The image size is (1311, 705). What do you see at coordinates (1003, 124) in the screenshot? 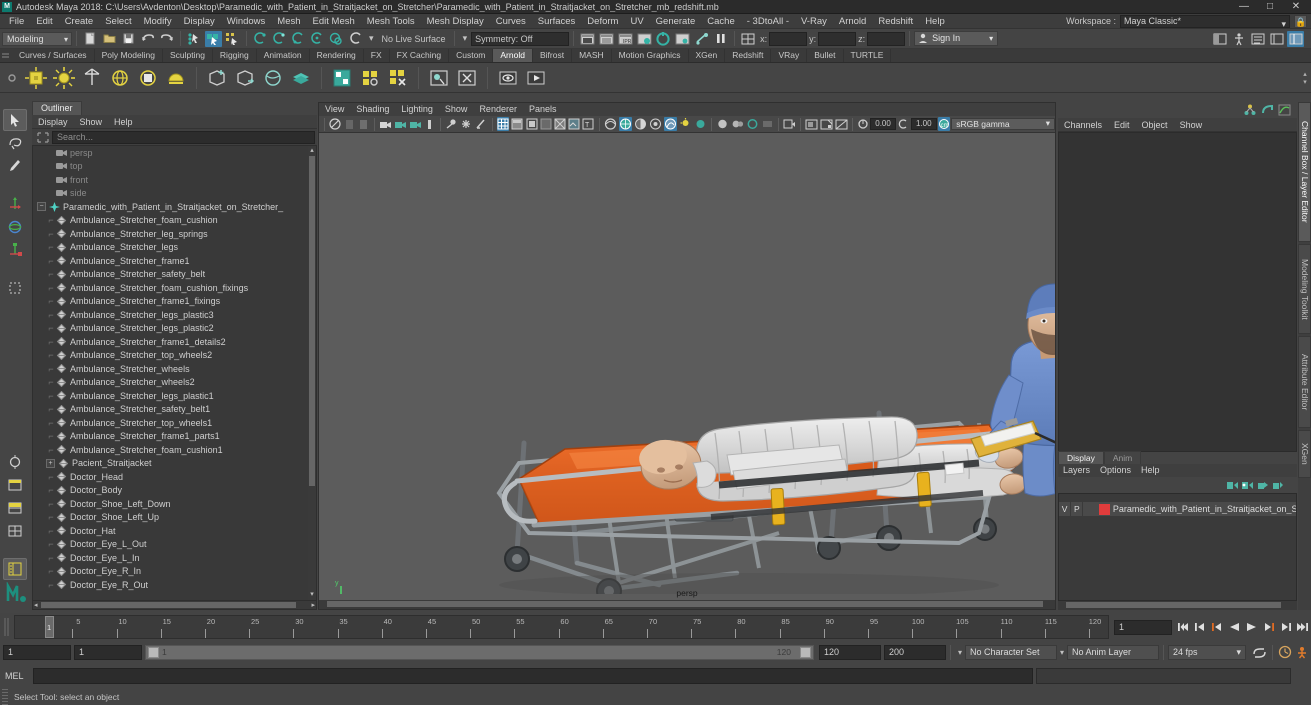
I see `color-management-select: sRGB gamma ▾` at bounding box center [1003, 124].